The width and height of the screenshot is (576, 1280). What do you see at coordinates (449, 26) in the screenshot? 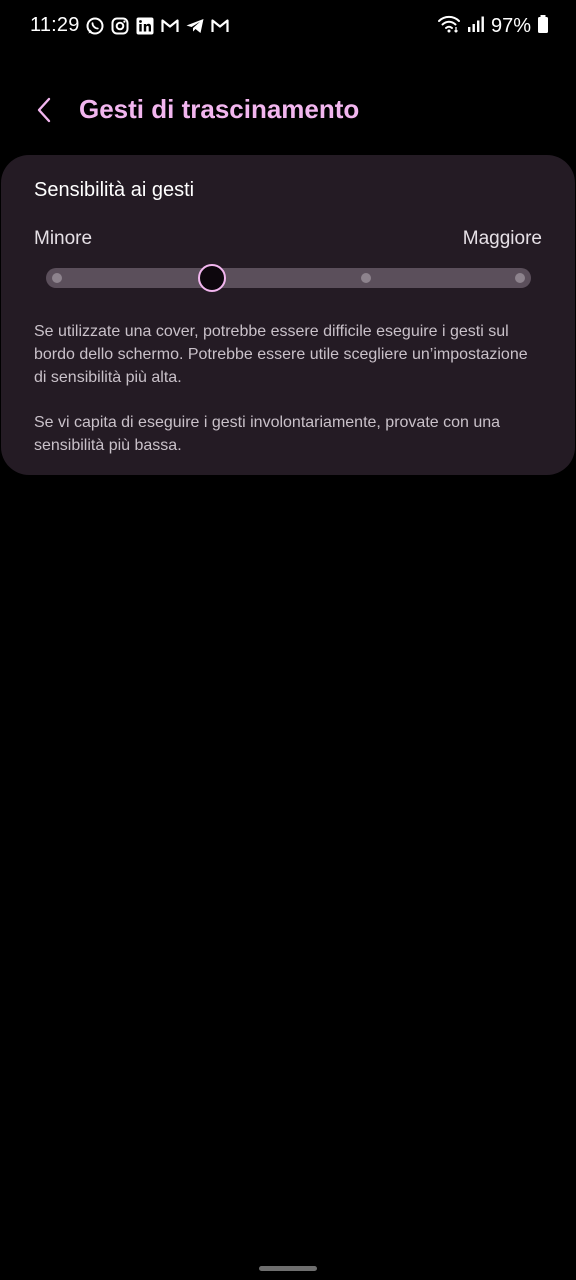
I see `wifi-icon` at bounding box center [449, 26].